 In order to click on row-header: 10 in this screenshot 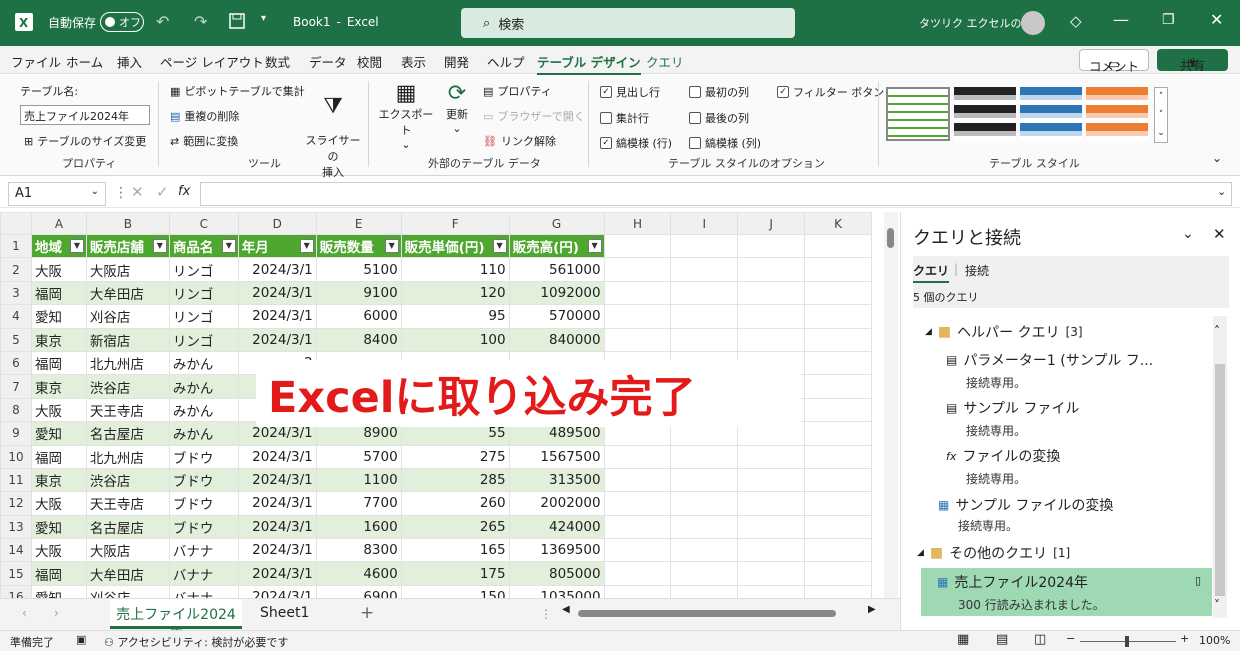, I will do `click(16, 456)`.